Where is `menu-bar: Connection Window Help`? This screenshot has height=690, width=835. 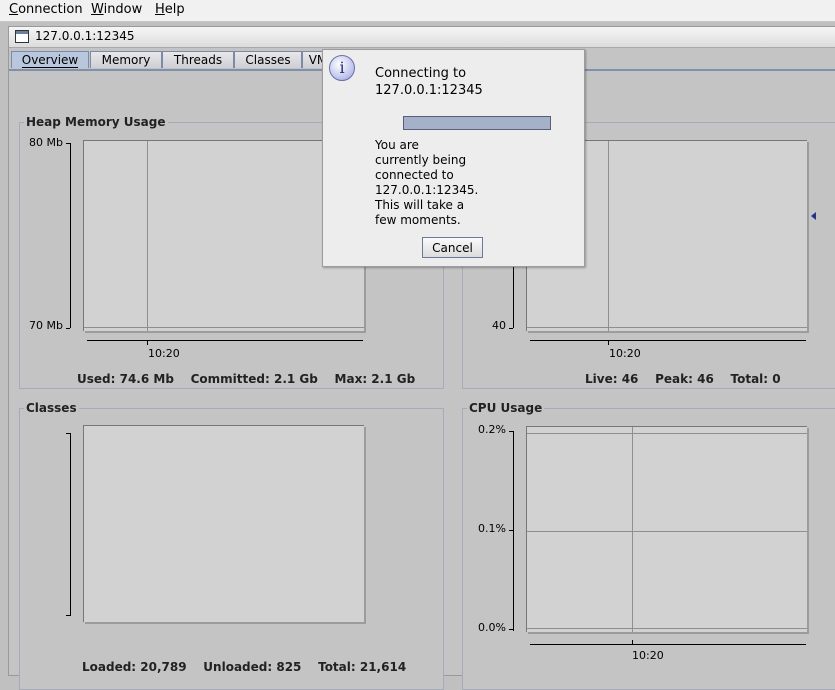
menu-bar: Connection Window Help is located at coordinates (417, 11).